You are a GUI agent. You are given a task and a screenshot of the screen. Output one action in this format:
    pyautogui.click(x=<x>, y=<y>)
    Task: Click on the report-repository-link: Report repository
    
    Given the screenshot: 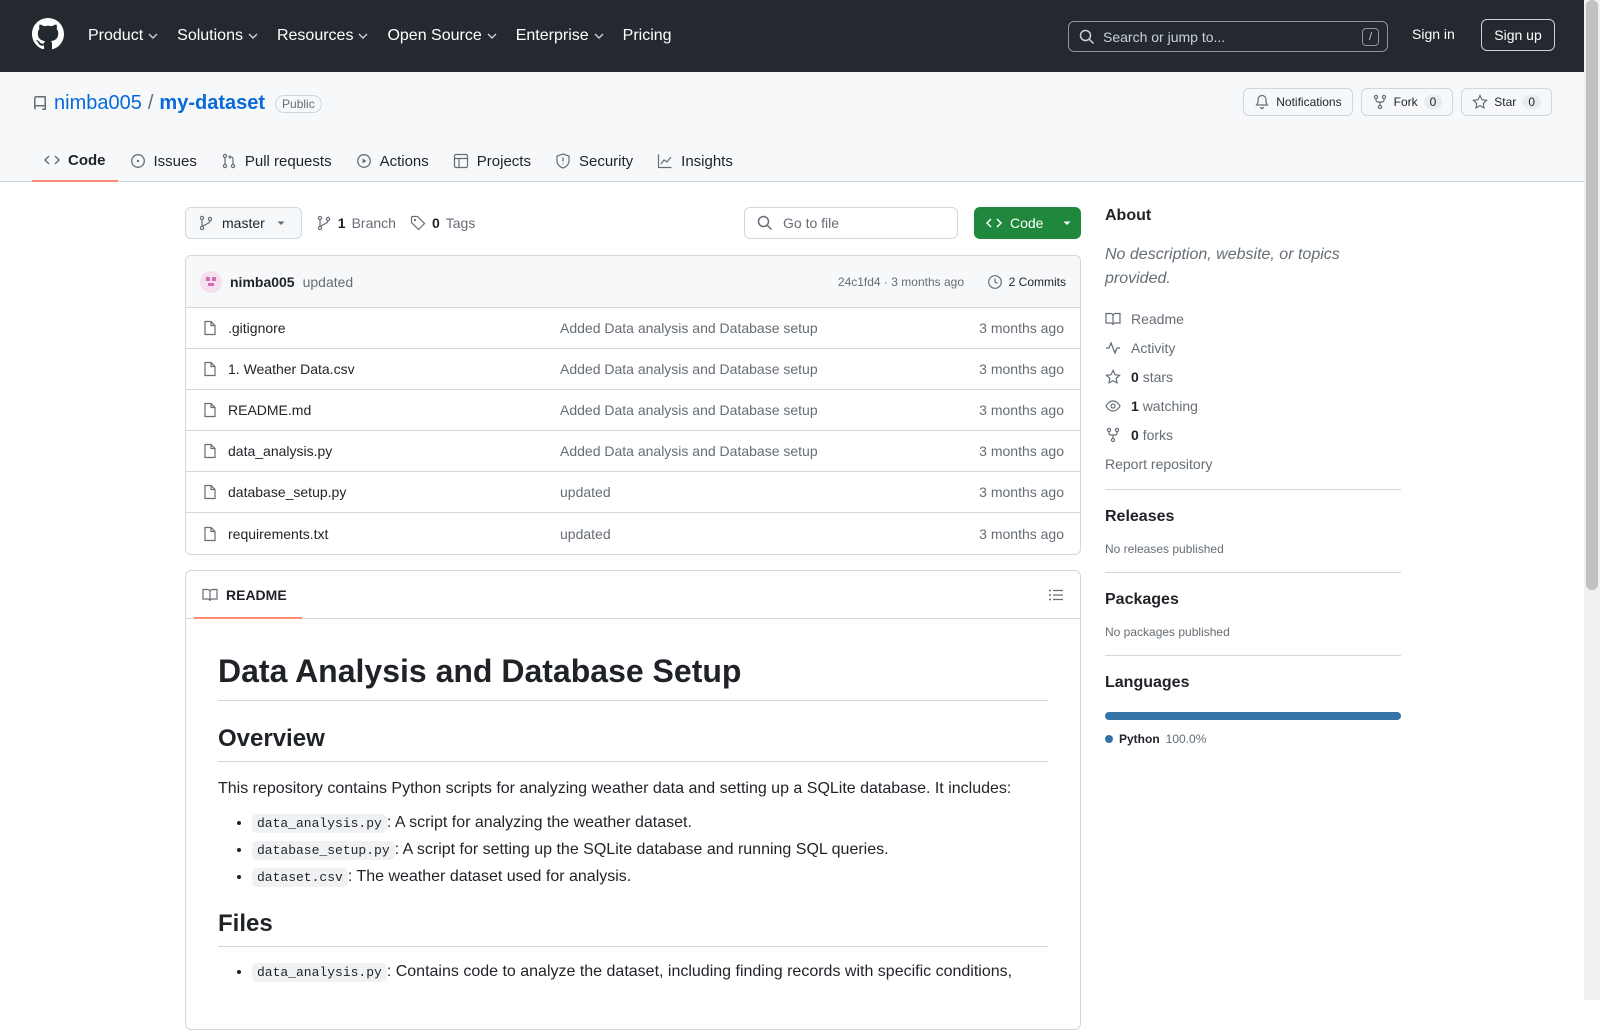 What is the action you would take?
    pyautogui.click(x=1253, y=463)
    